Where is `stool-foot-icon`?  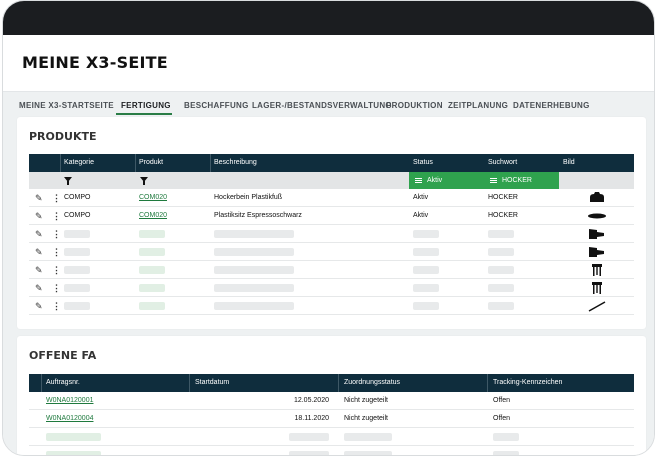
stool-foot-icon is located at coordinates (597, 197).